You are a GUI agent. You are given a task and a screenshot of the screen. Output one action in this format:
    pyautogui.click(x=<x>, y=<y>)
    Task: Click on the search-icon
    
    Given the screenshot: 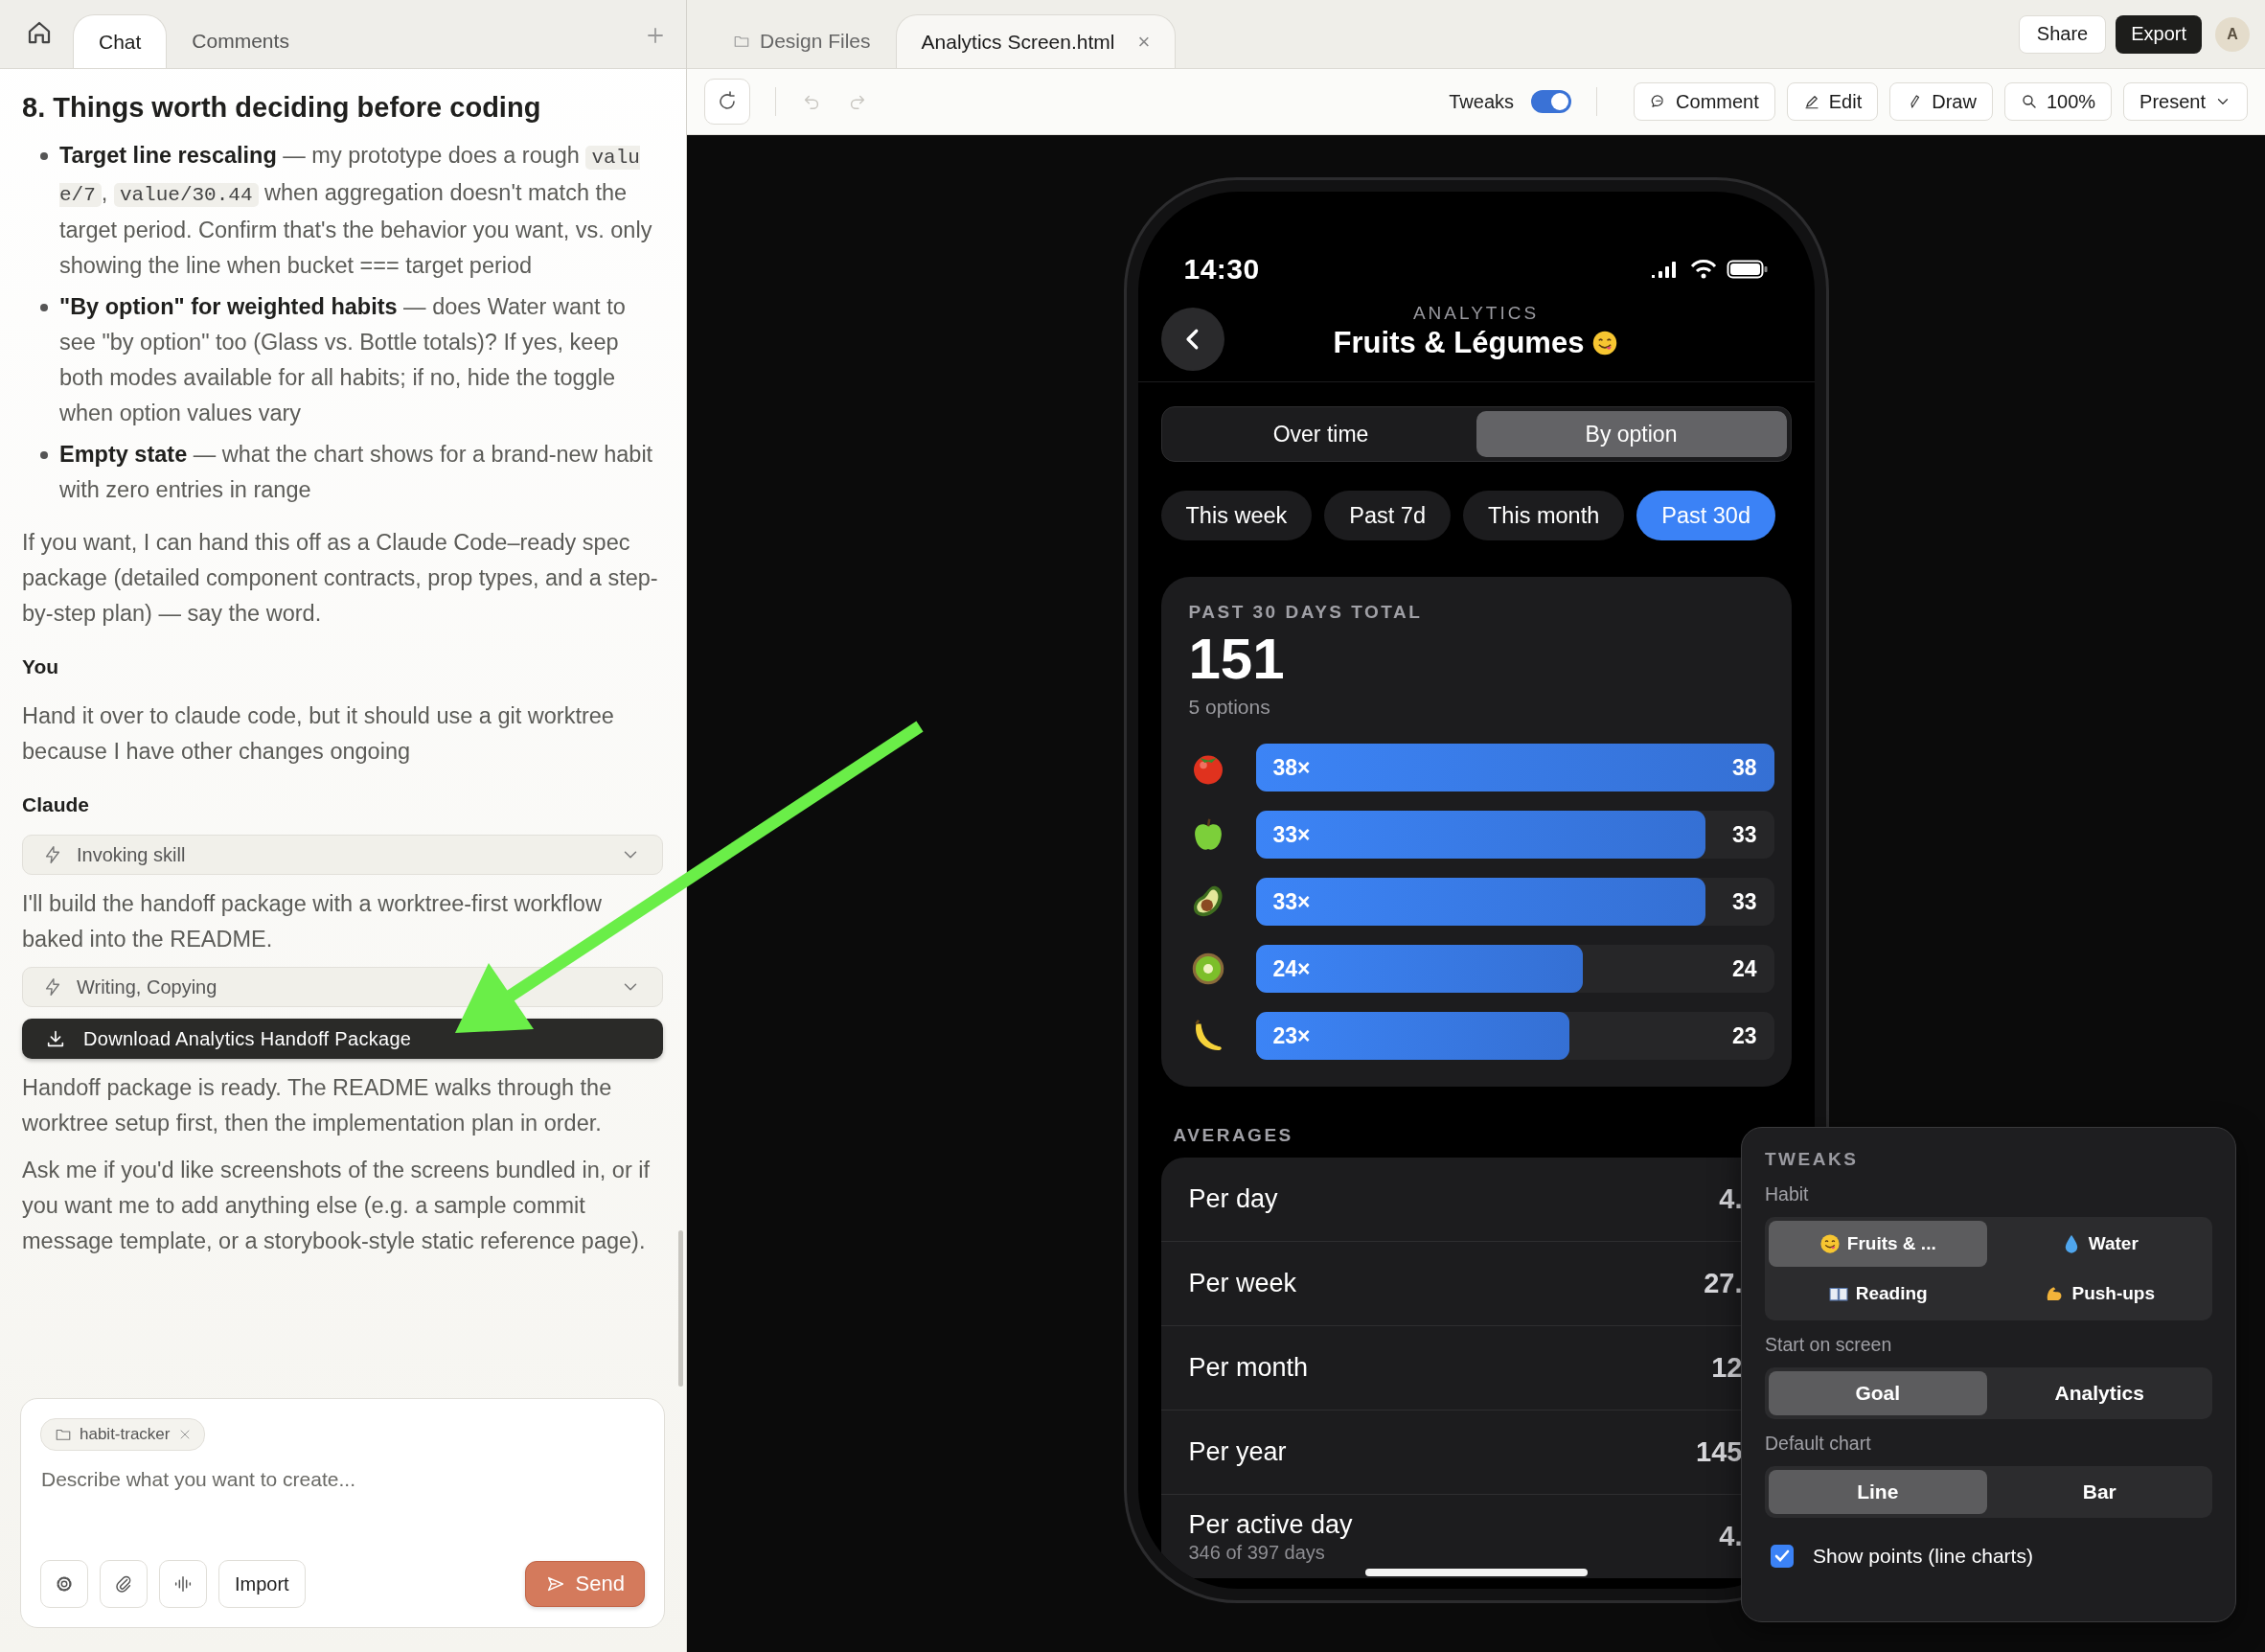 What is the action you would take?
    pyautogui.click(x=2029, y=101)
    